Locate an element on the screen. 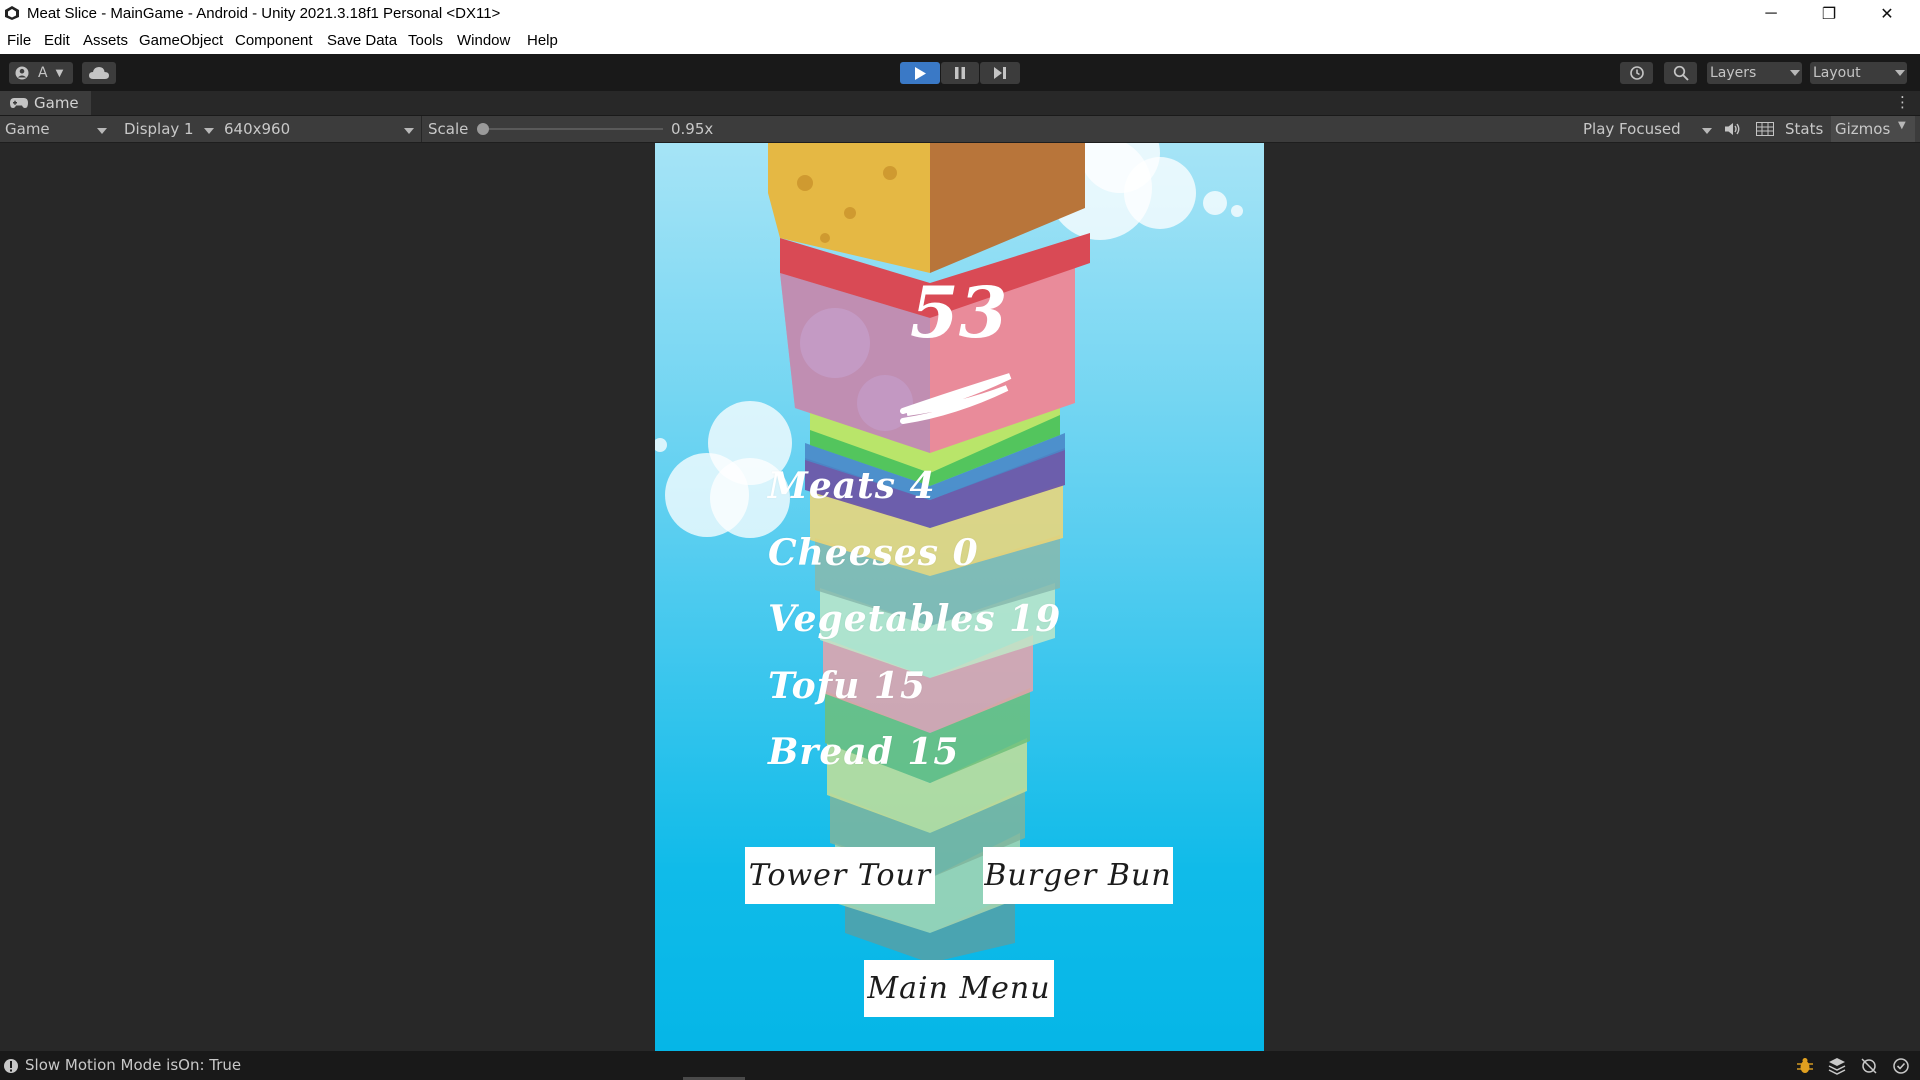 The height and width of the screenshot is (1080, 1920). play-icon is located at coordinates (920, 73).